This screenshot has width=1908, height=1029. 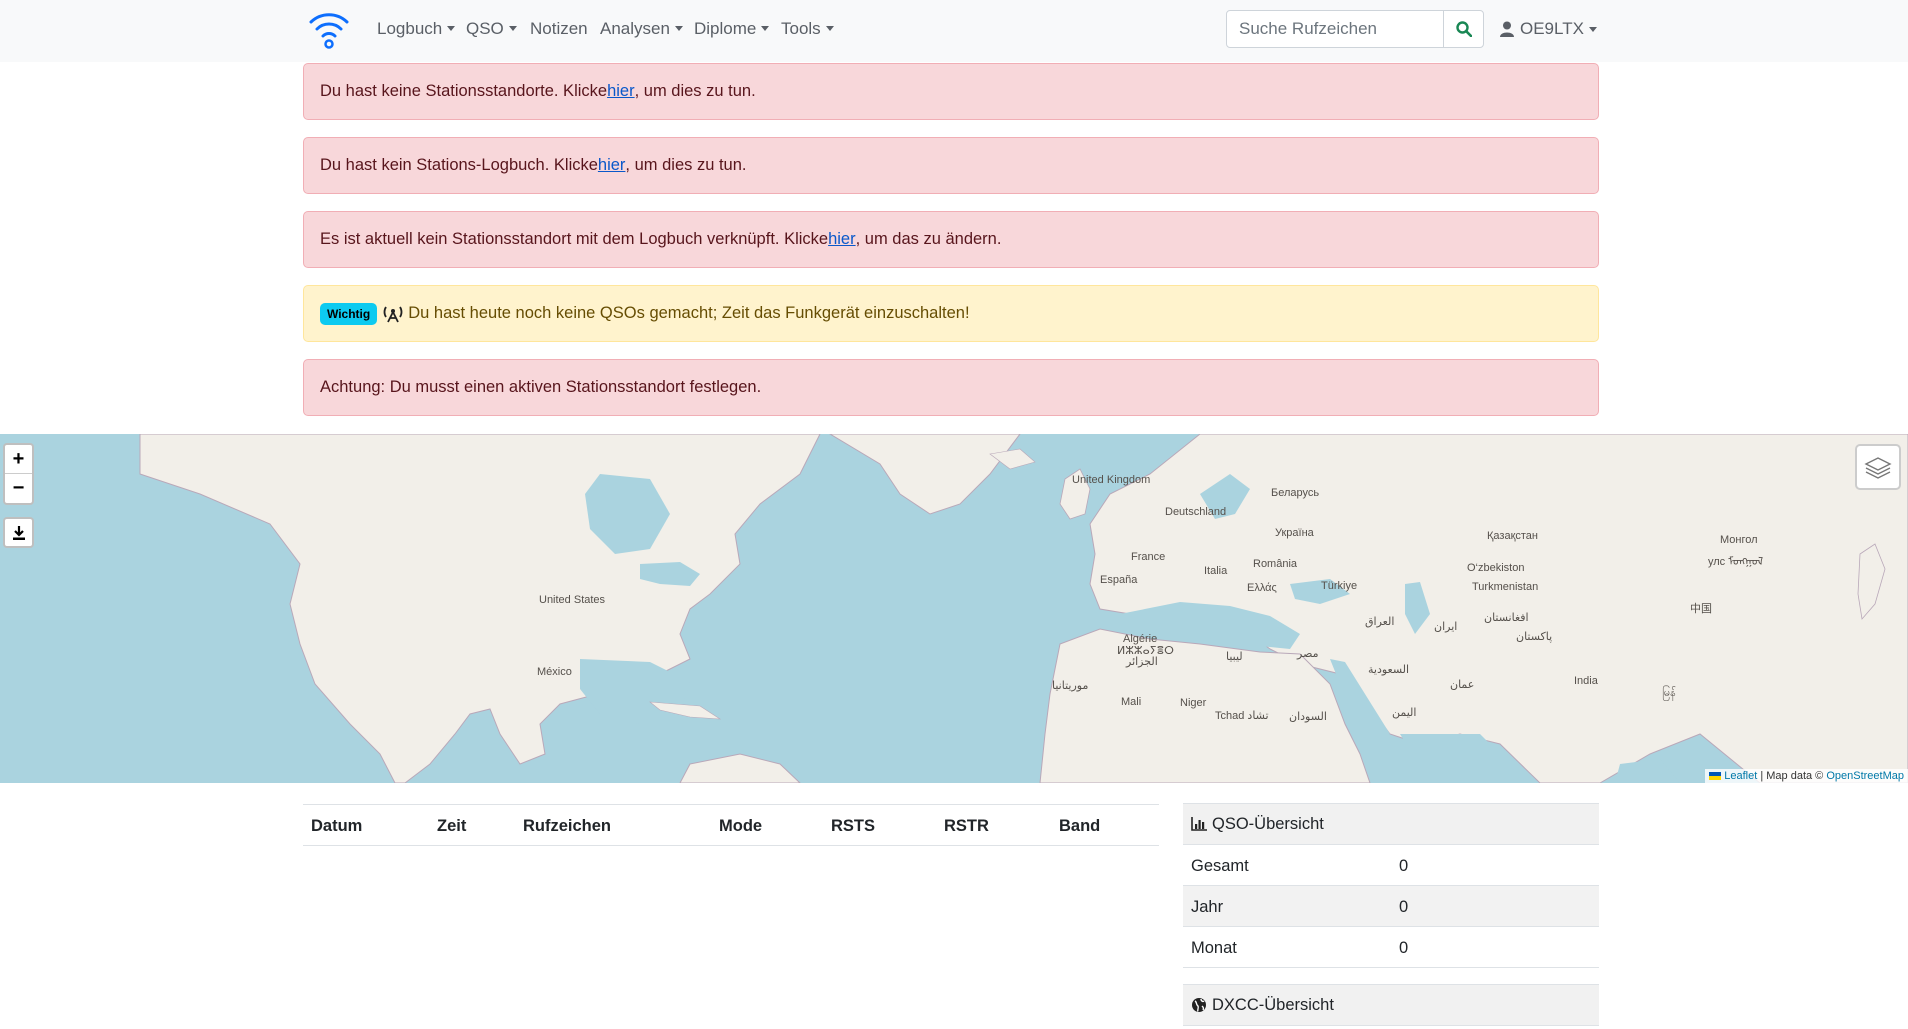 I want to click on zoom-out-button: −, so click(x=18, y=488).